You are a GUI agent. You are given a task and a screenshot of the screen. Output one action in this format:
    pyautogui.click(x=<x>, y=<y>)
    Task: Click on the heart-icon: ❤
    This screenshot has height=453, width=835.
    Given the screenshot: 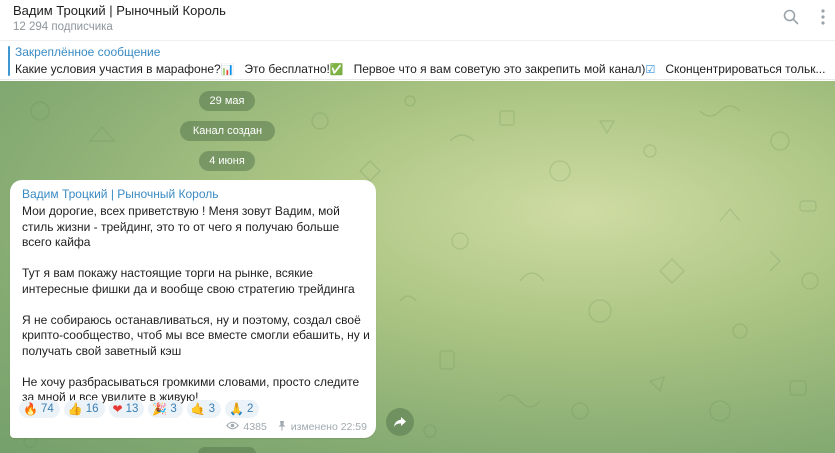 What is the action you would take?
    pyautogui.click(x=117, y=409)
    